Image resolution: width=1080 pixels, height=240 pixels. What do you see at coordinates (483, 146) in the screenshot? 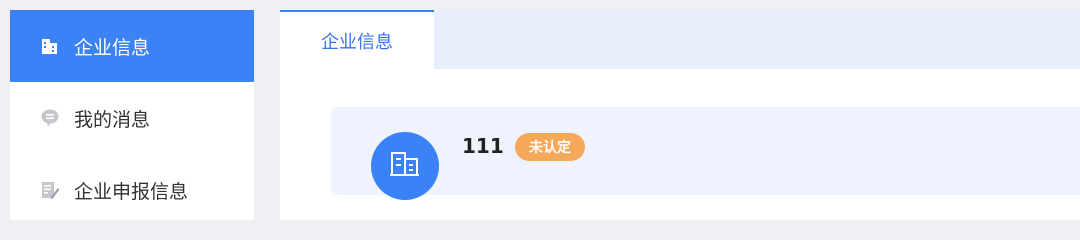
I see `company-name: 111` at bounding box center [483, 146].